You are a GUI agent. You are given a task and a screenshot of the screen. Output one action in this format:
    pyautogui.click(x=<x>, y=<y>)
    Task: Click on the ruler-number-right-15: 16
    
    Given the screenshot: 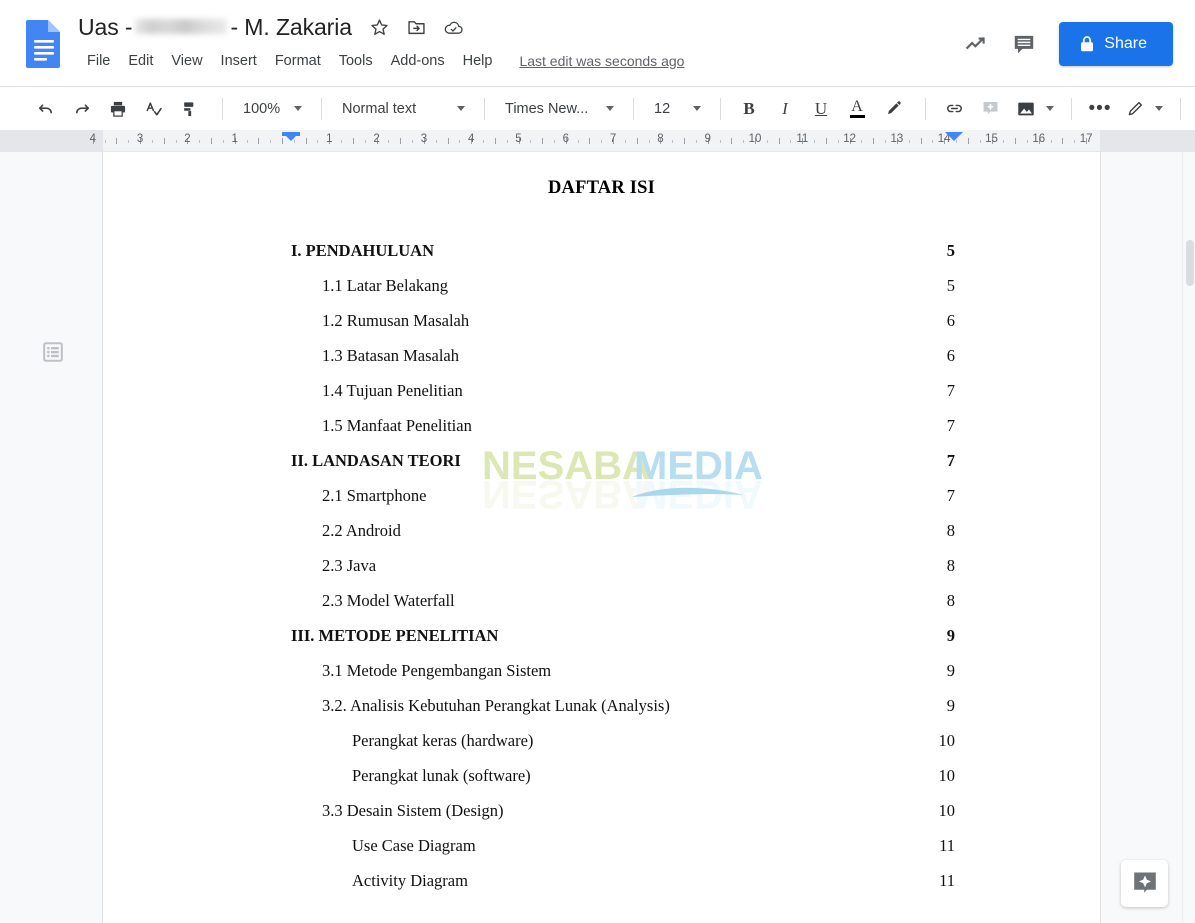 What is the action you would take?
    pyautogui.click(x=1039, y=139)
    